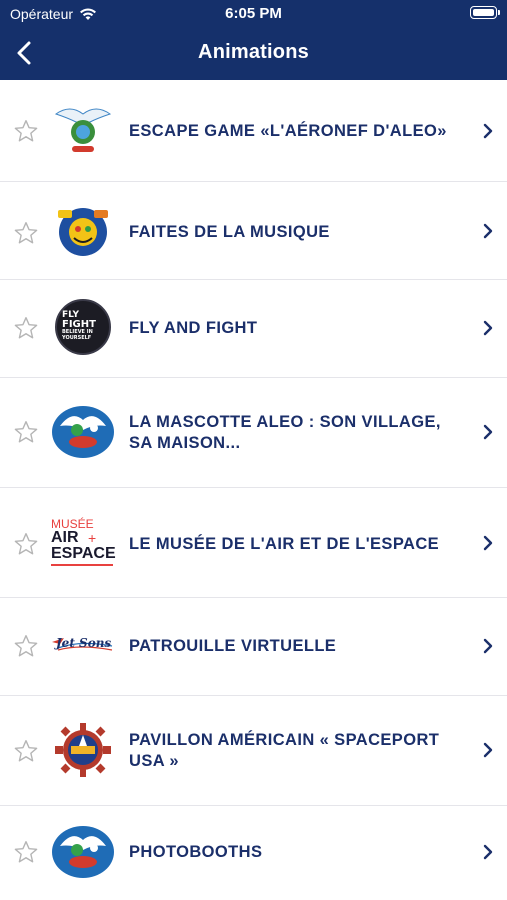 Image resolution: width=507 pixels, height=900 pixels. Describe the element at coordinates (485, 12) in the screenshot. I see `battery-icon` at that location.